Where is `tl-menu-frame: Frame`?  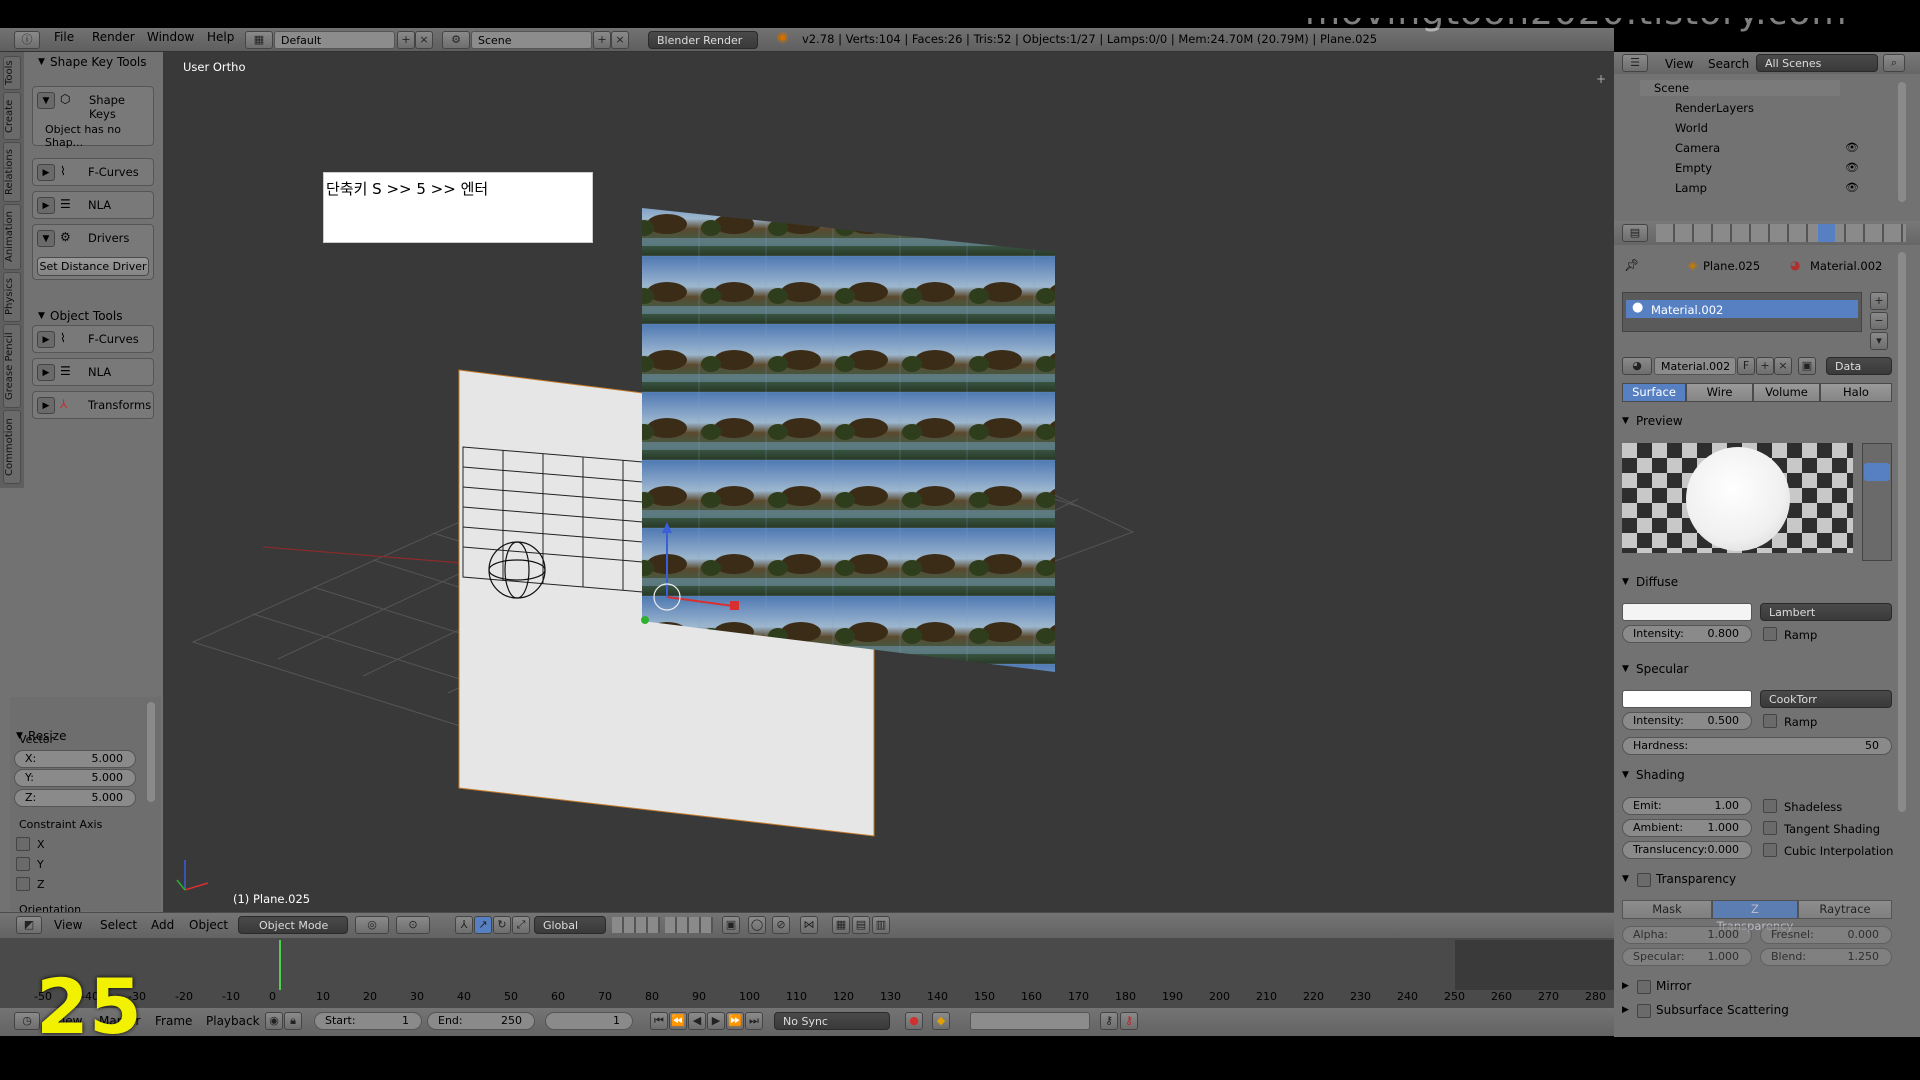 tl-menu-frame: Frame is located at coordinates (173, 1021).